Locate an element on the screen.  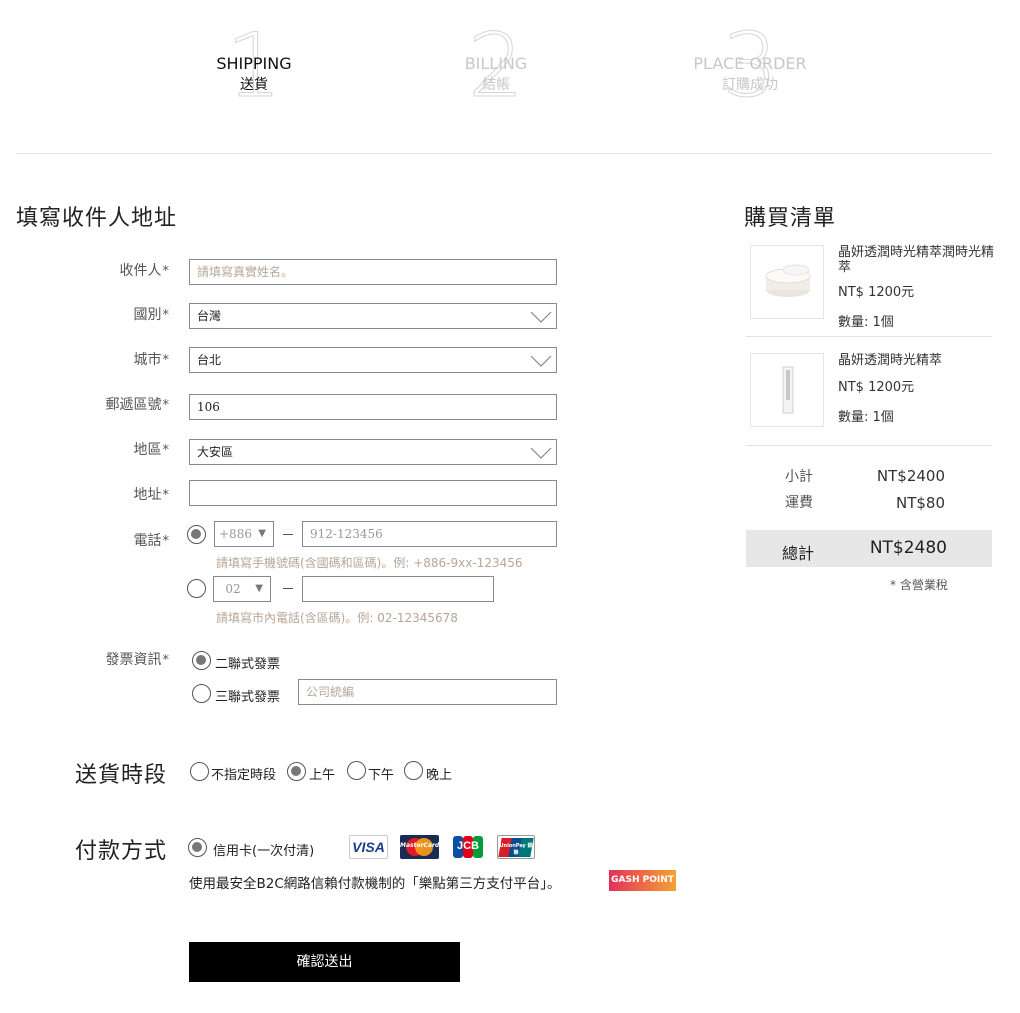
mastercard-logo: MasterCard is located at coordinates (419, 847).